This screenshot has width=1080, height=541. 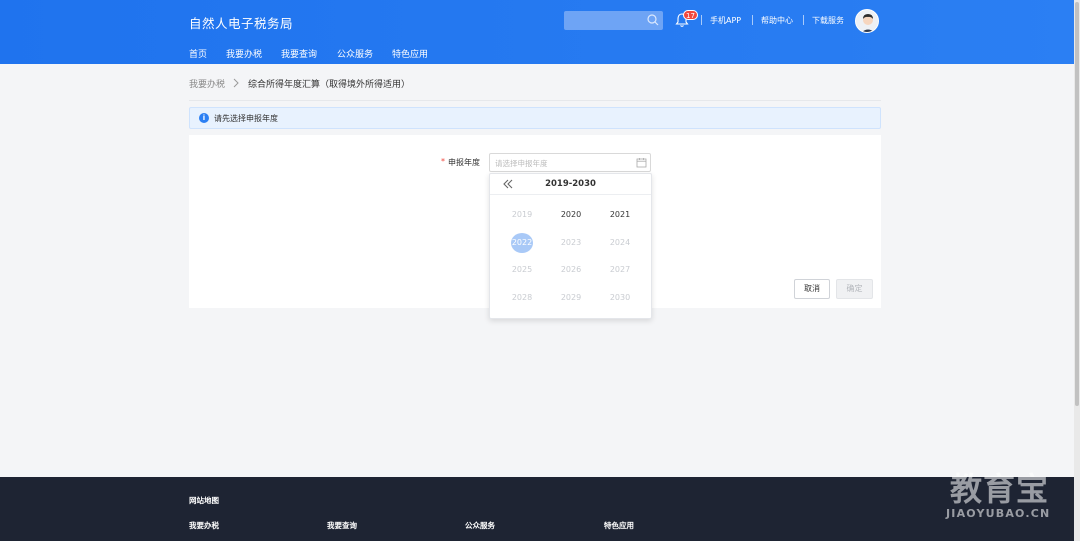 What do you see at coordinates (570, 184) in the screenshot?
I see `year-range-label: 2019-2030` at bounding box center [570, 184].